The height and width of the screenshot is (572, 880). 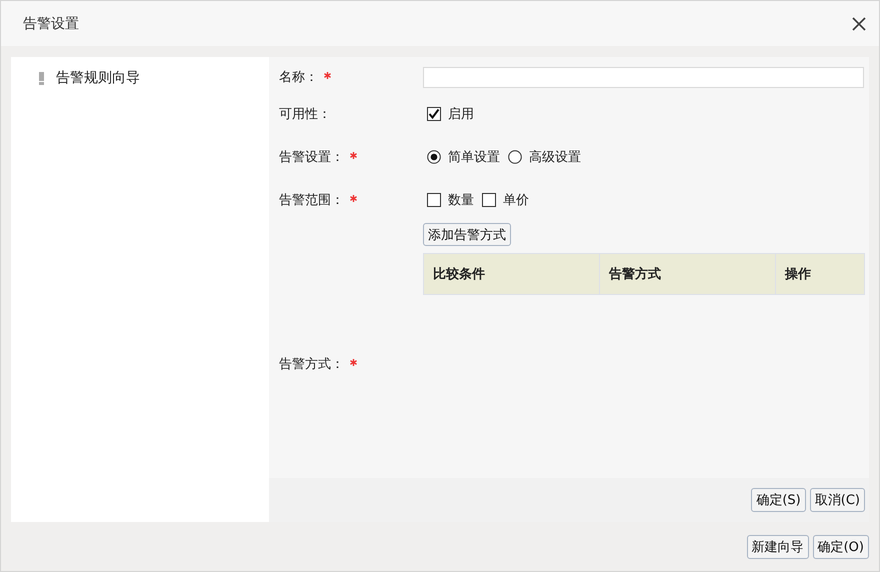 What do you see at coordinates (461, 200) in the screenshot?
I see `option-label: 数量` at bounding box center [461, 200].